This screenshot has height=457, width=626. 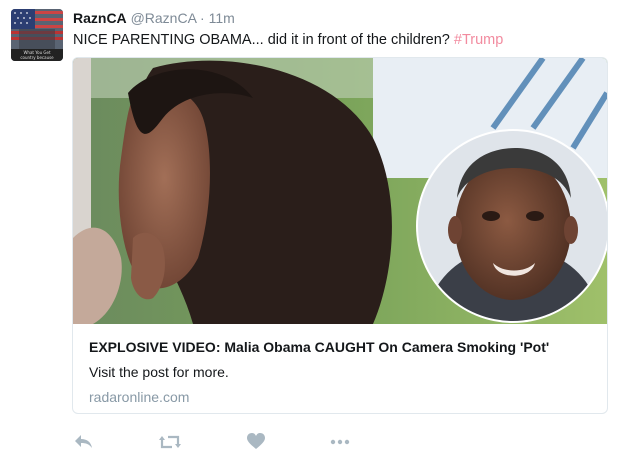 I want to click on user-handle: @RaznCA, so click(x=164, y=18).